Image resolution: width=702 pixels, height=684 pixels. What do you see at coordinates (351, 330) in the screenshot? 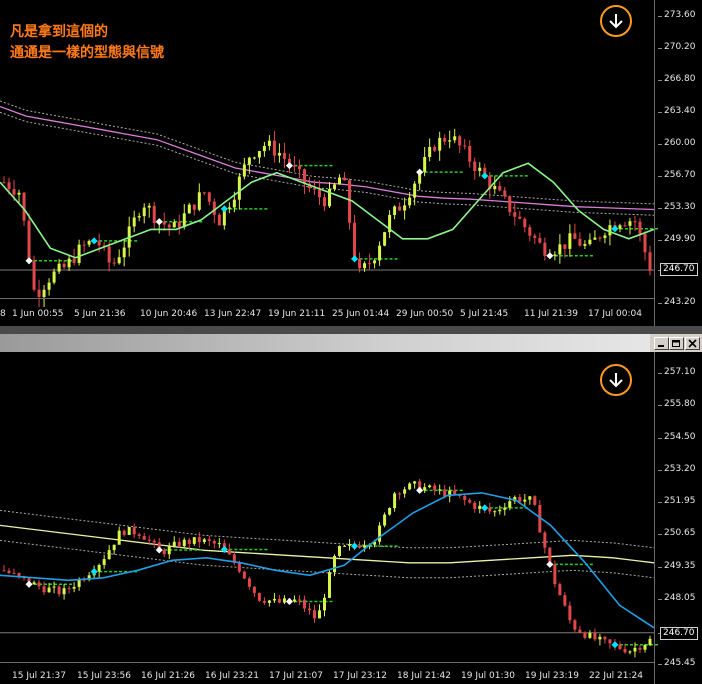
I see `pane-splitter` at bounding box center [351, 330].